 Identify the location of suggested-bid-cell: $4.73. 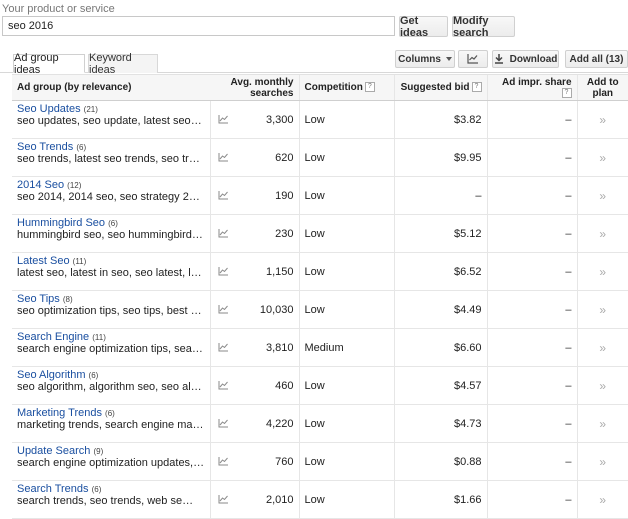
(440, 423).